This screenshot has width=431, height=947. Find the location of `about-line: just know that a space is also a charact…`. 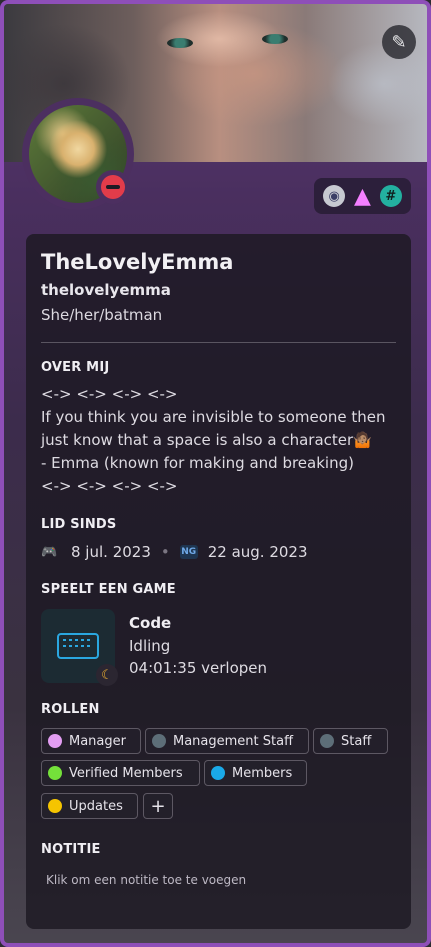

about-line: just know that a space is also a charact… is located at coordinates (206, 440).